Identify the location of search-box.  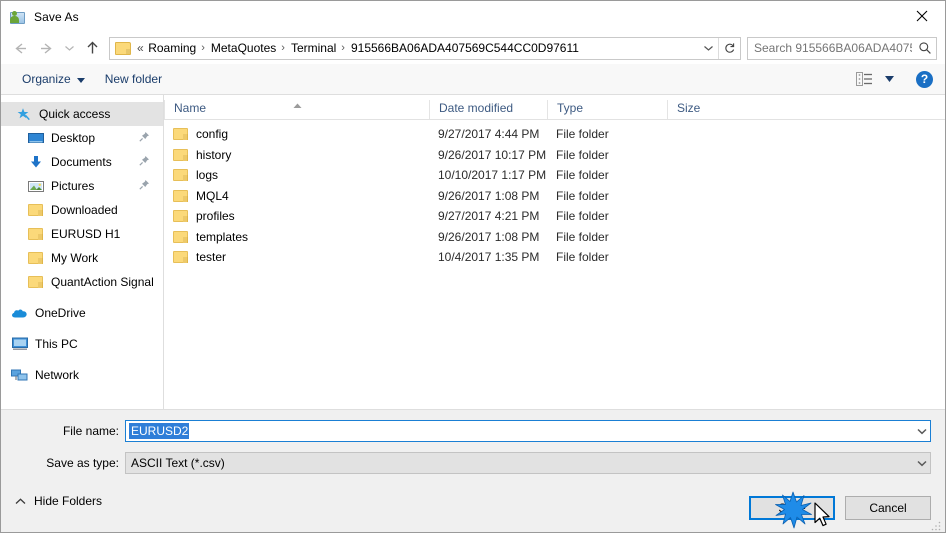
(842, 48).